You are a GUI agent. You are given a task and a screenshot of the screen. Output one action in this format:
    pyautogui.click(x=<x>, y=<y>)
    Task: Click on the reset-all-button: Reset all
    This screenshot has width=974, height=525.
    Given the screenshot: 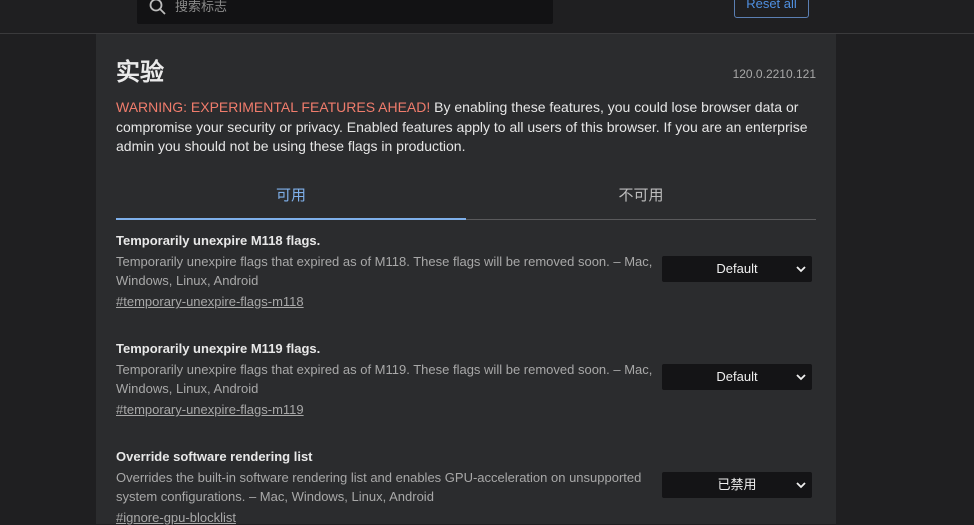 What is the action you would take?
    pyautogui.click(x=771, y=9)
    